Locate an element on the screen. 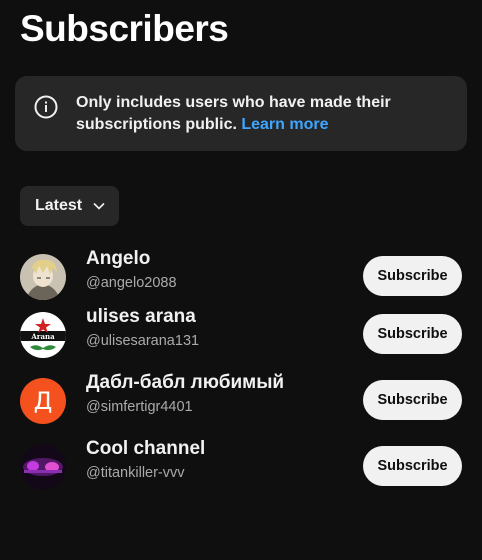  avatar-logo-text: Arana is located at coordinates (42, 336).